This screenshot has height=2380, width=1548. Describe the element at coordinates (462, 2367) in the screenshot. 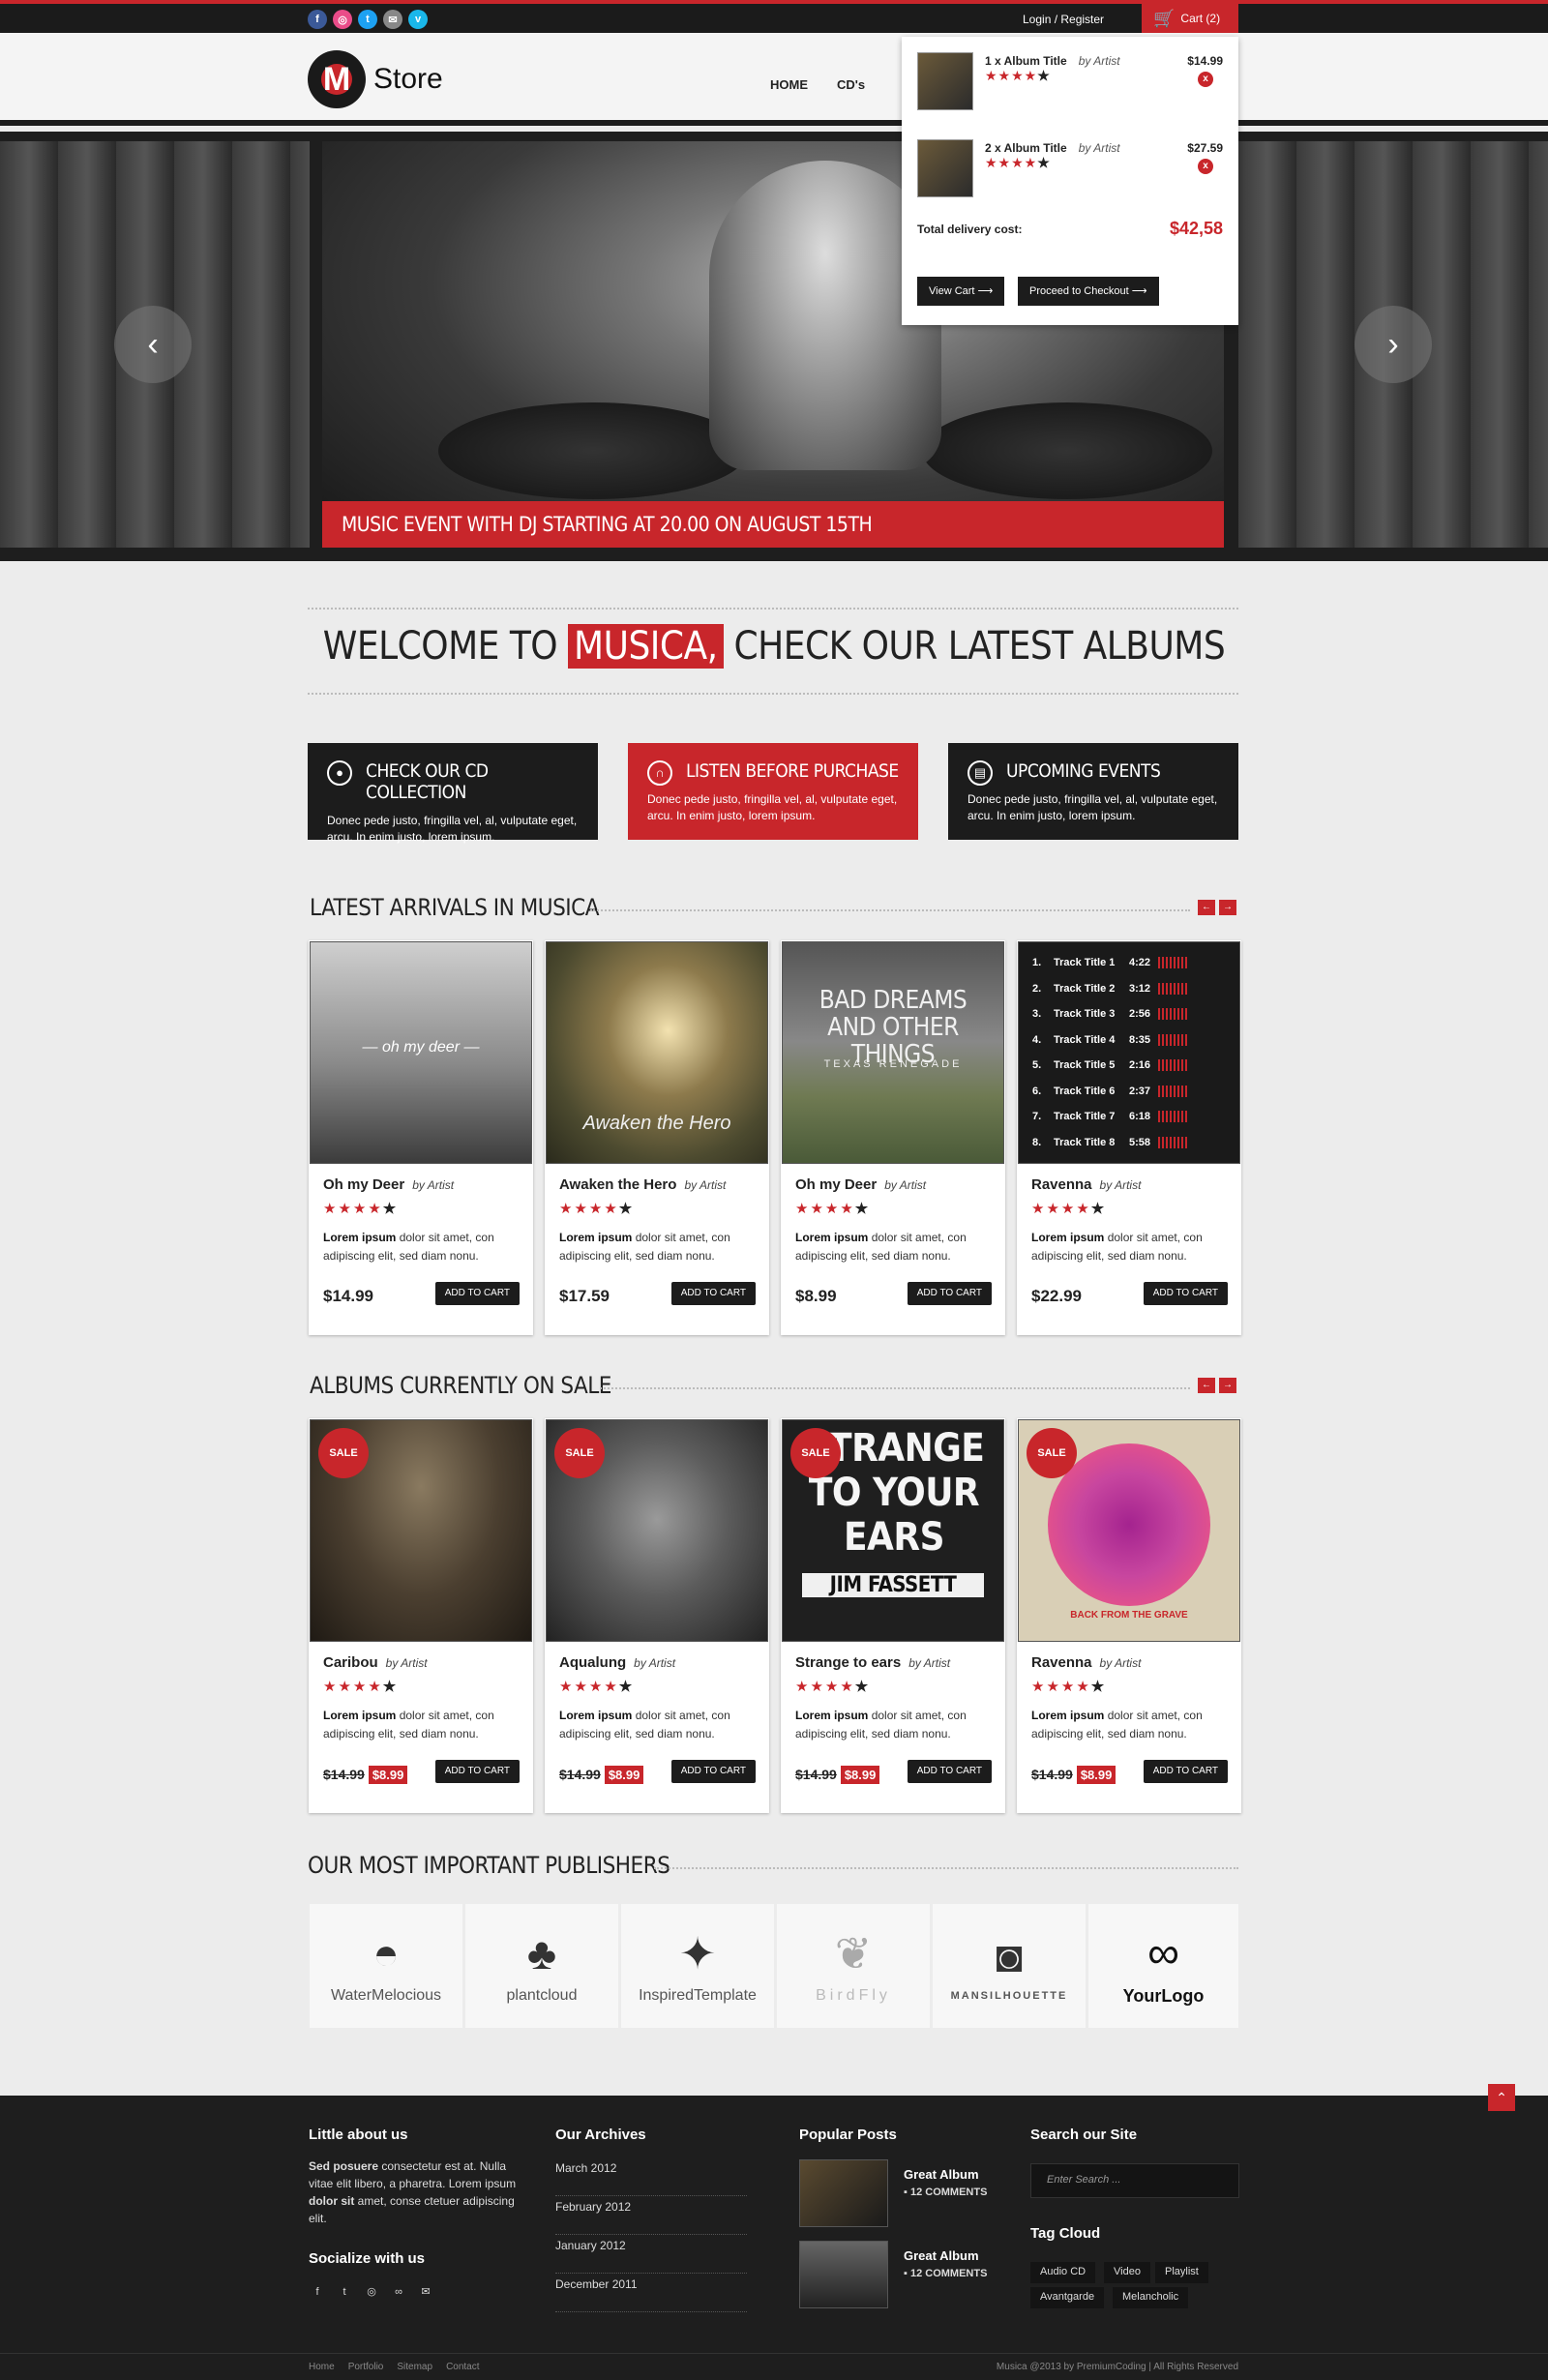

I see `footer-link-contact: Contact` at that location.